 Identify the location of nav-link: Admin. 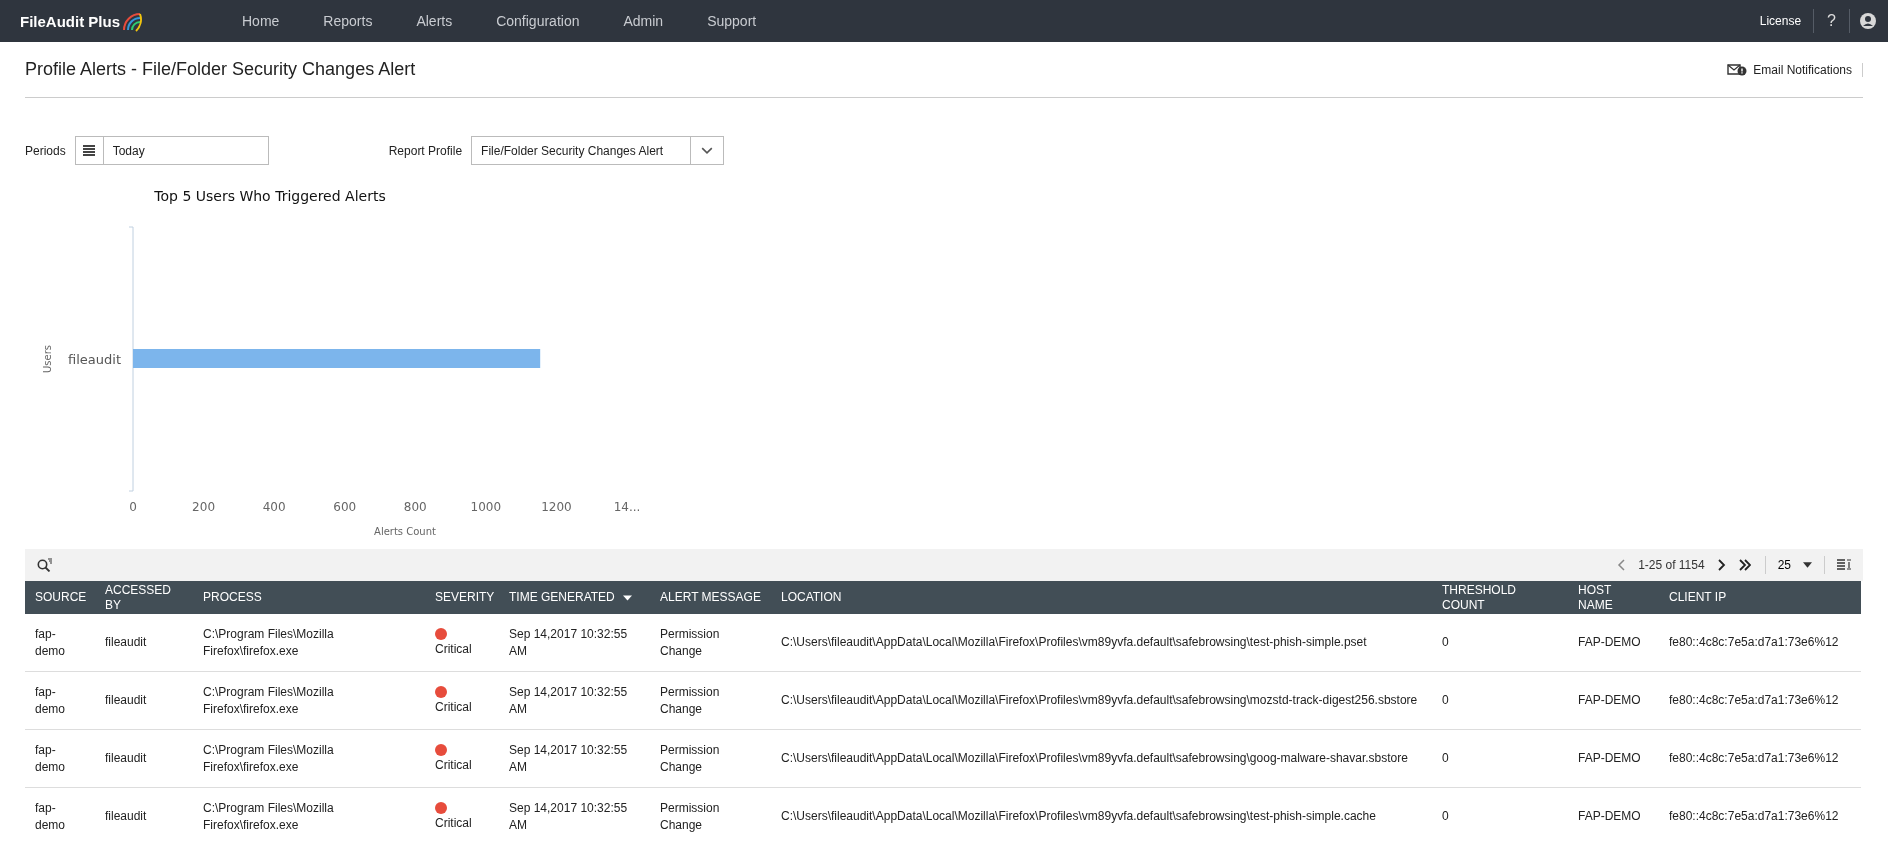
(643, 21).